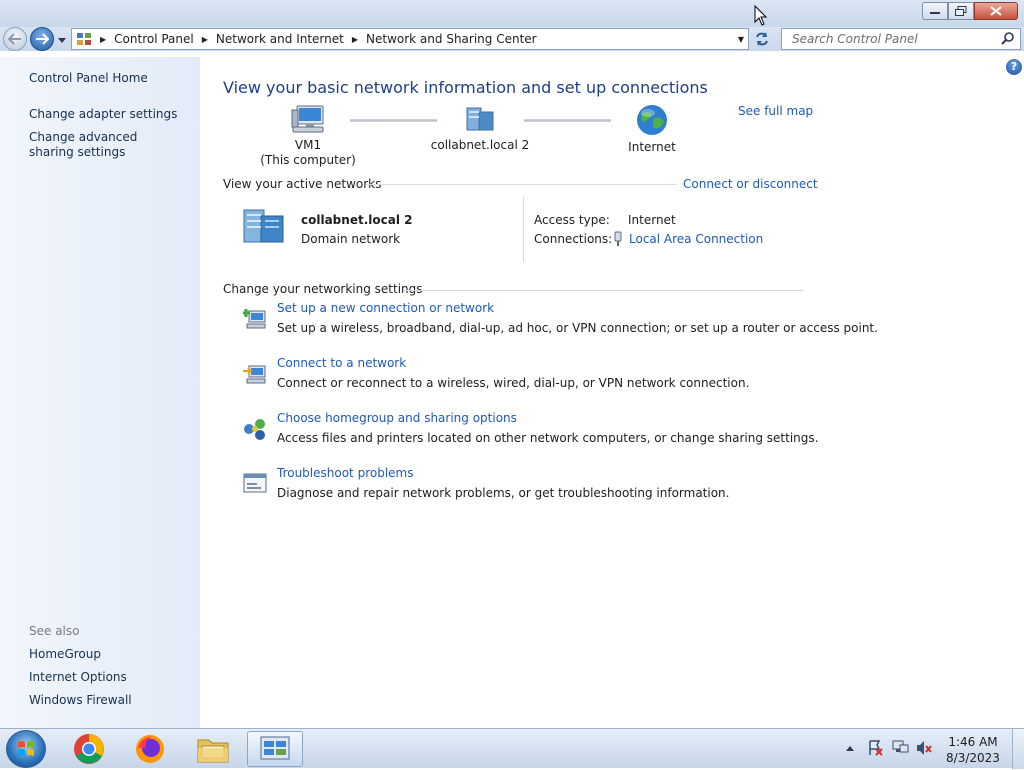  What do you see at coordinates (109, 677) in the screenshot?
I see `internet-options-link: Internet Options` at bounding box center [109, 677].